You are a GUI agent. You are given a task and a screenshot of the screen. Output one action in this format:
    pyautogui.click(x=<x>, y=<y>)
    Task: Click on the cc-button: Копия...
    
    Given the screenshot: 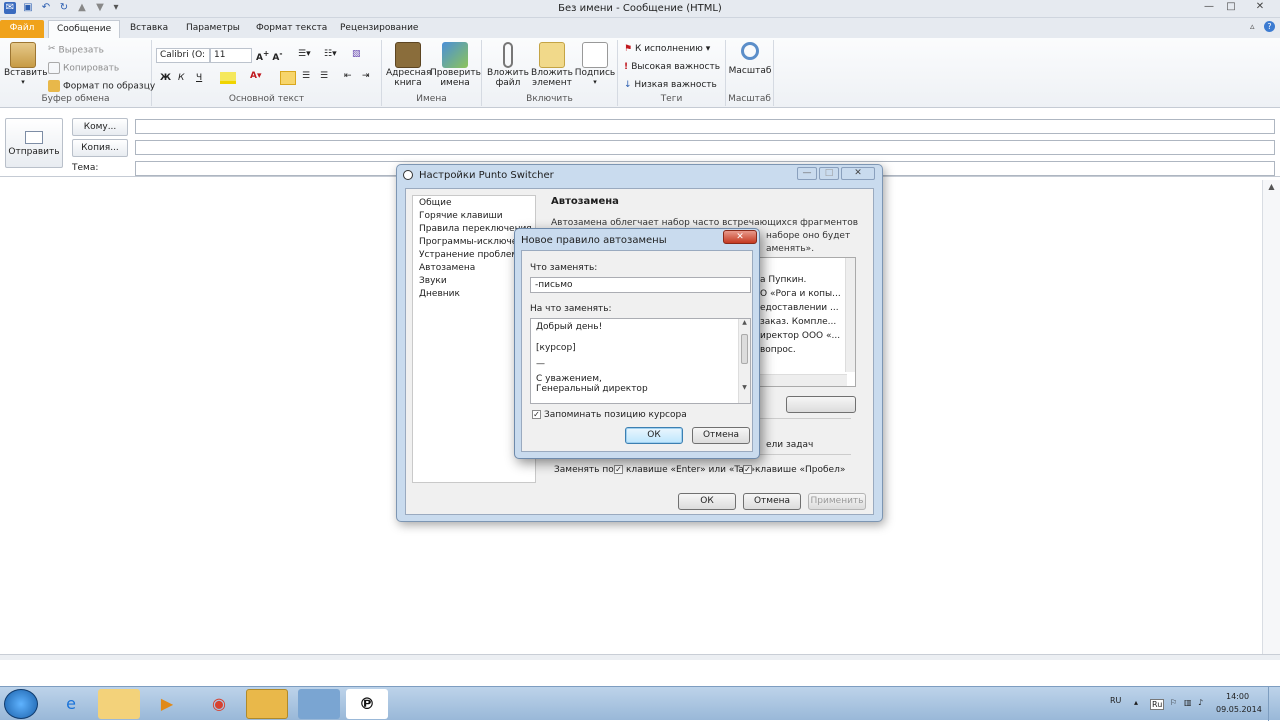 What is the action you would take?
    pyautogui.click(x=100, y=148)
    